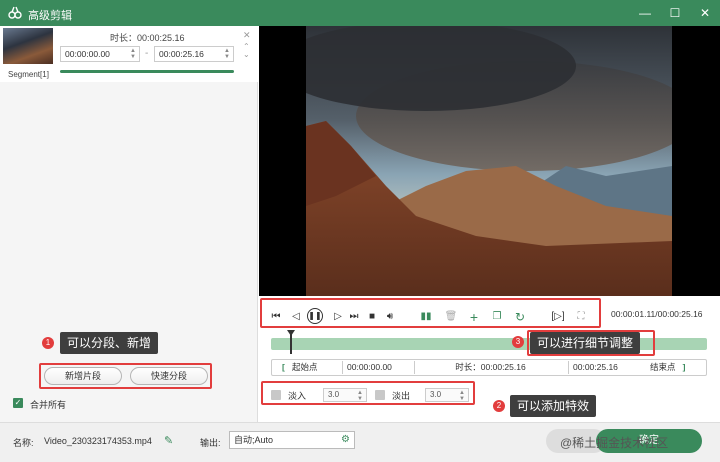 This screenshot has height=462, width=720. I want to click on bracket-left-icon: [, so click(283, 367).